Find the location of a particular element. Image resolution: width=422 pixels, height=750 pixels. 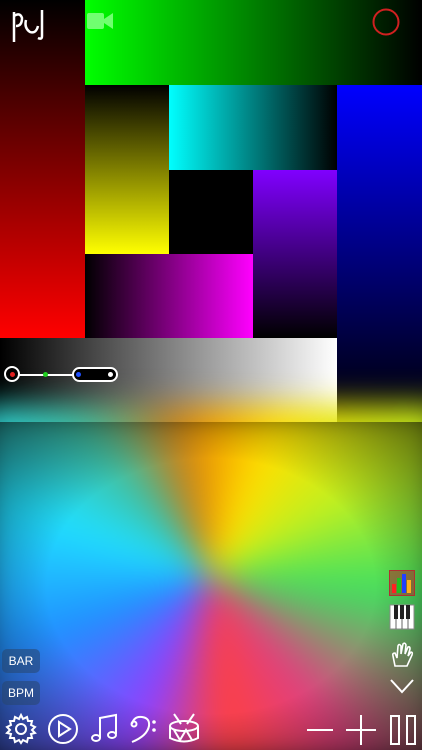

play-icon is located at coordinates (63, 729).